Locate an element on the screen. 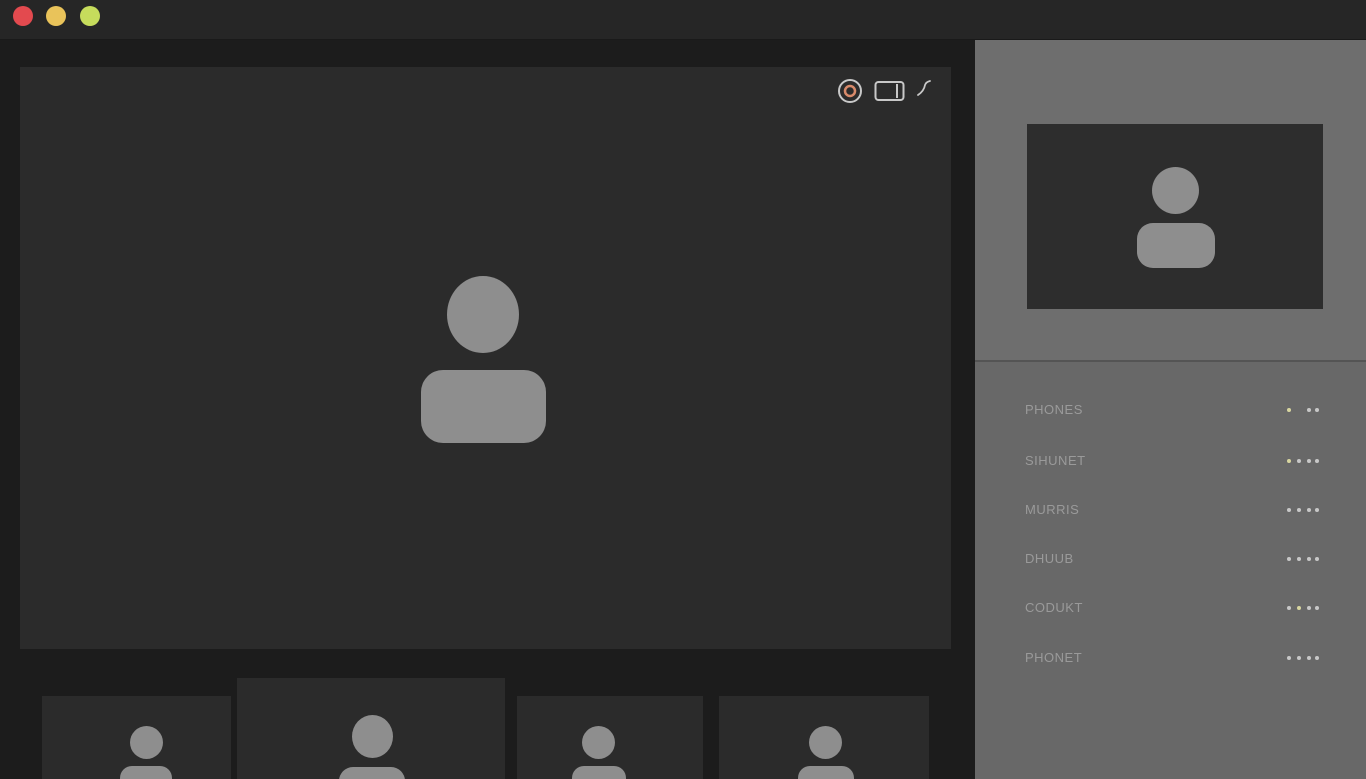 The height and width of the screenshot is (779, 1366). record-icon is located at coordinates (850, 91).